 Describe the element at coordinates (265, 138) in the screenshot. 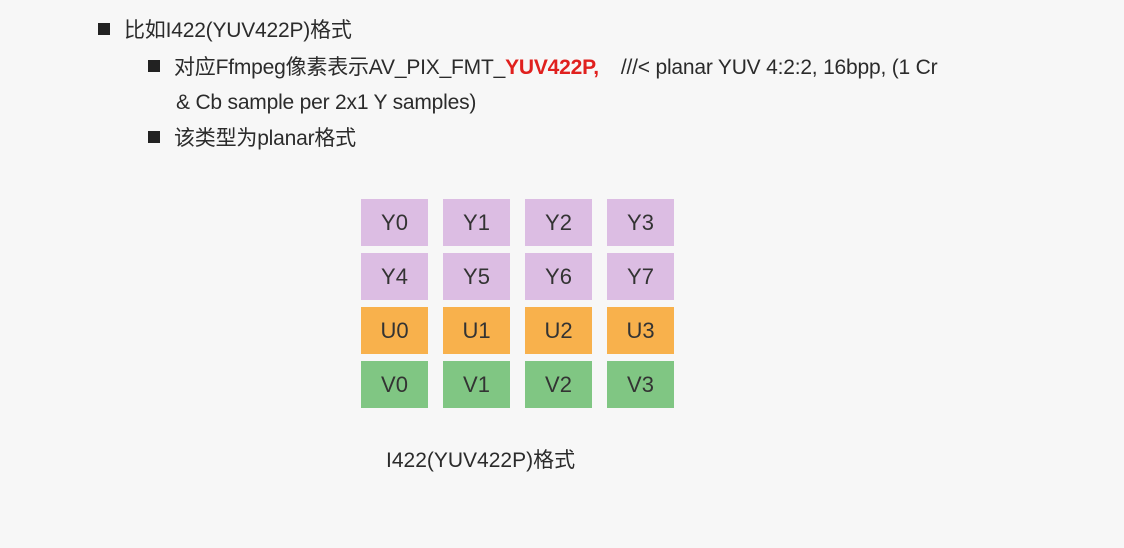

I see `bullet-level3-text: 该类型为planar格式` at that location.